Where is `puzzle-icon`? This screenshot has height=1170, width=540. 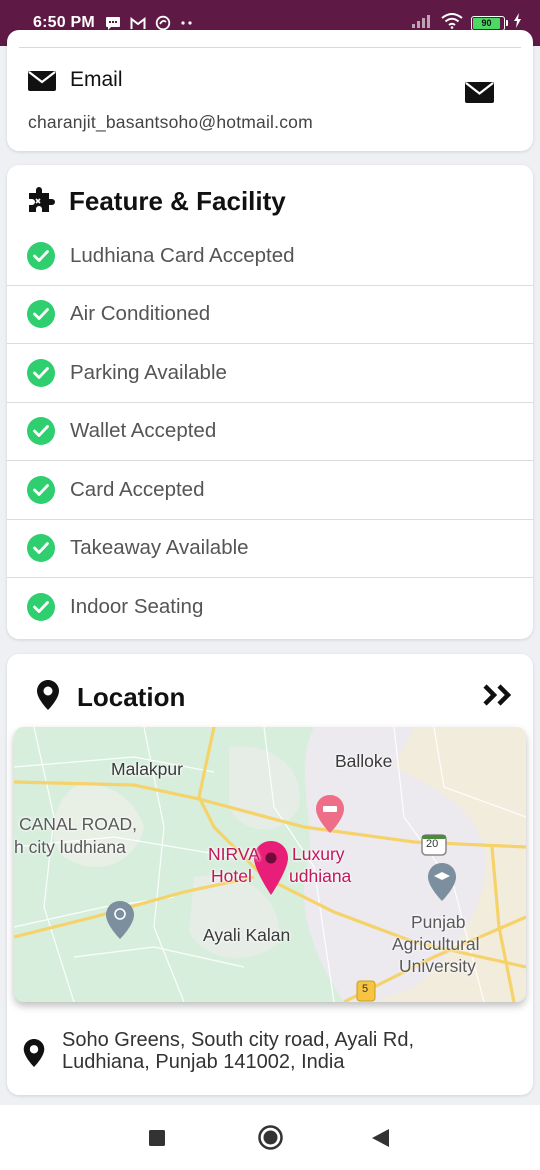
puzzle-icon is located at coordinates (41, 201).